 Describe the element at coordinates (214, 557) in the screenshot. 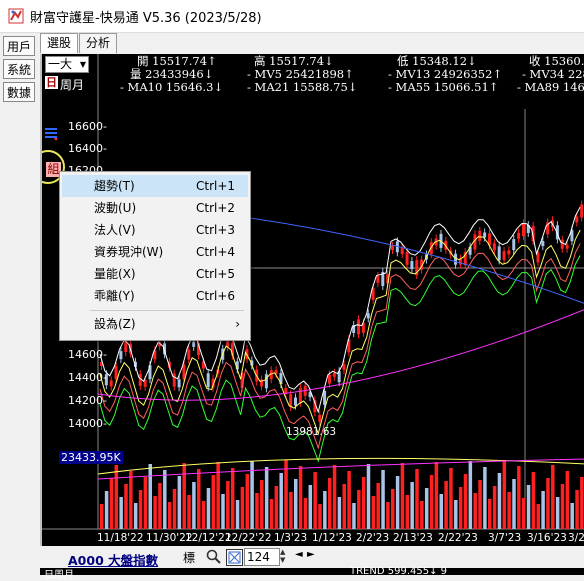

I see `magnify-icon` at that location.